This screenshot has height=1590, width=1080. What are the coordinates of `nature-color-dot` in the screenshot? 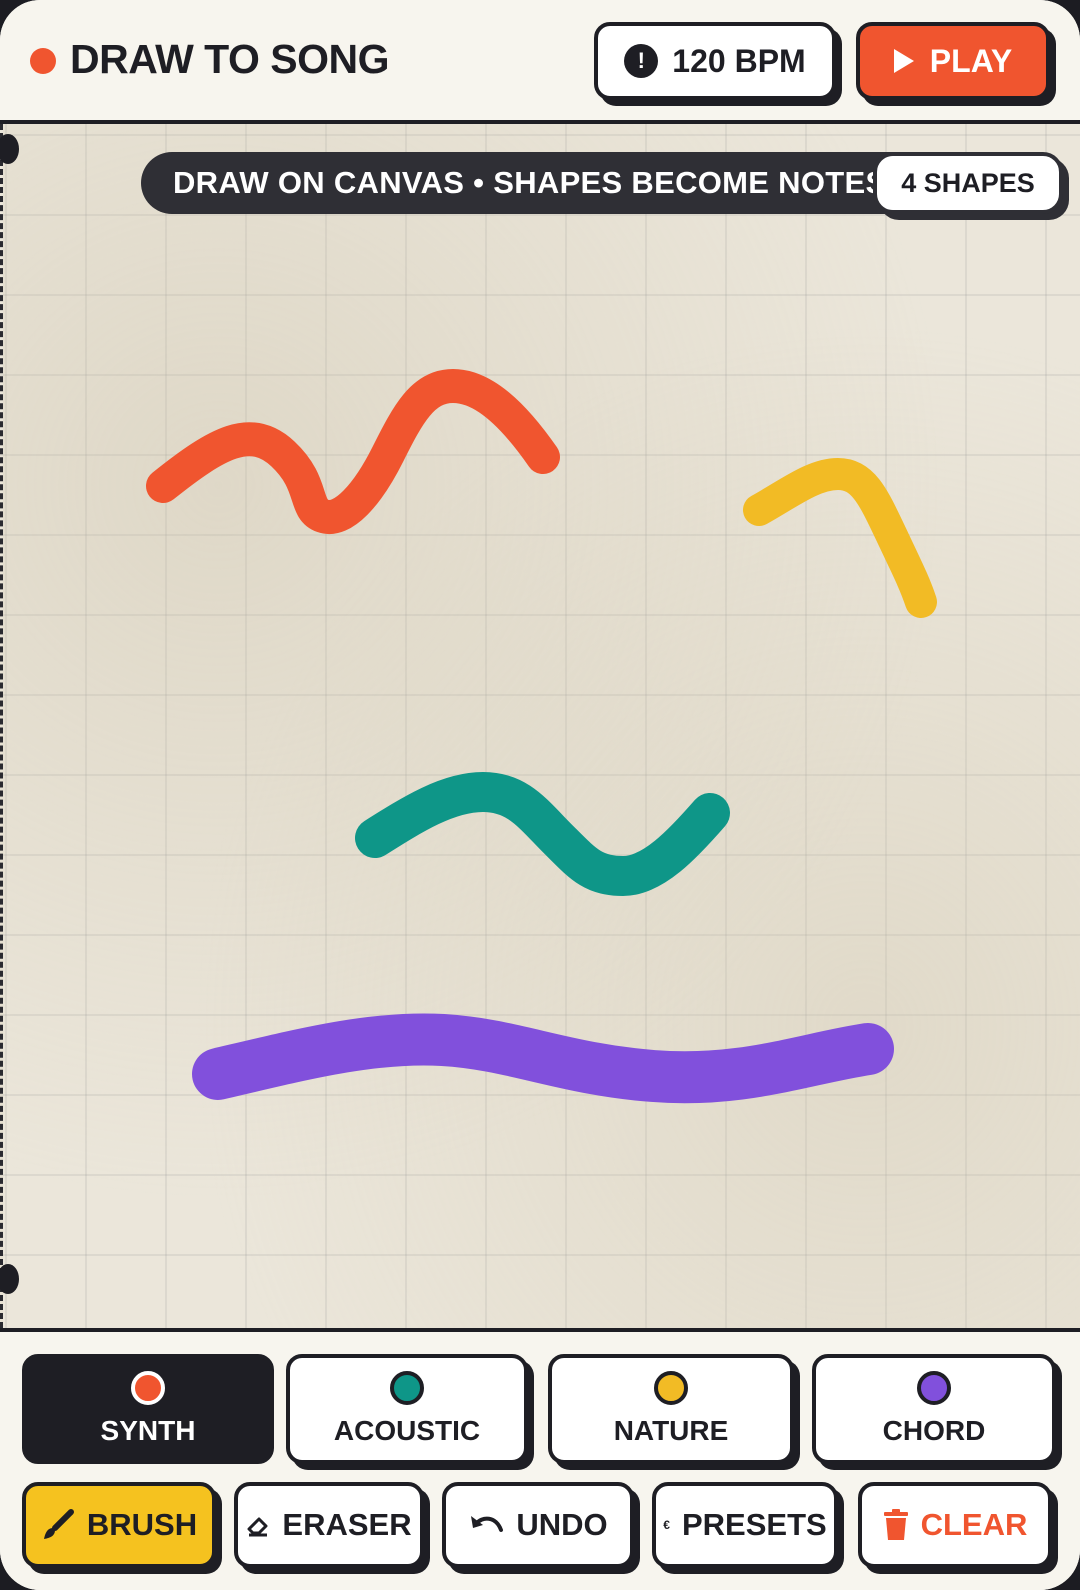 It's located at (671, 1388).